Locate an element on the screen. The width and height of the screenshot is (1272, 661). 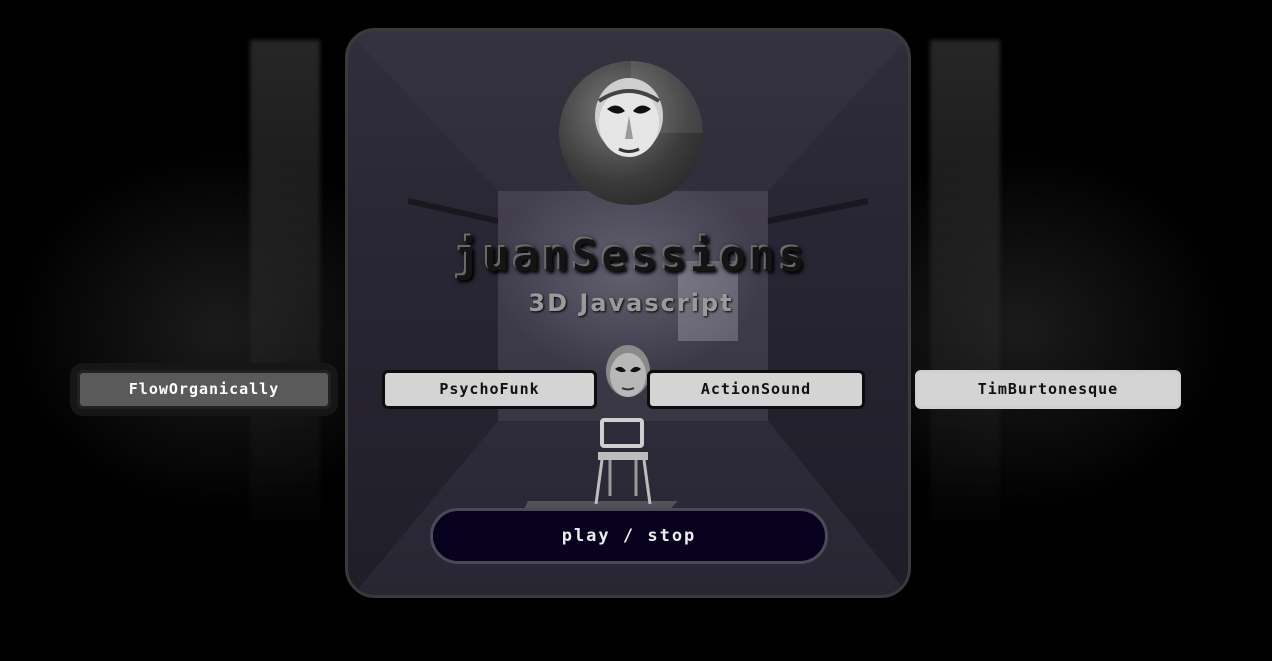
background-pillar-left is located at coordinates (285, 280).